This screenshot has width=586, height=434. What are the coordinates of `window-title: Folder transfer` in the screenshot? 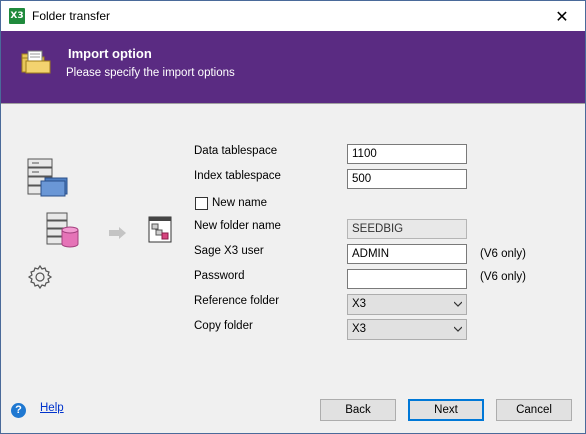 It's located at (71, 16).